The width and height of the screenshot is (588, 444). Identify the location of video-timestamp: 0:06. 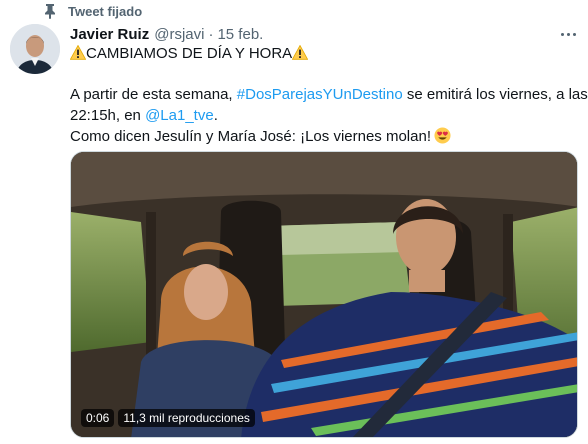
(98, 418).